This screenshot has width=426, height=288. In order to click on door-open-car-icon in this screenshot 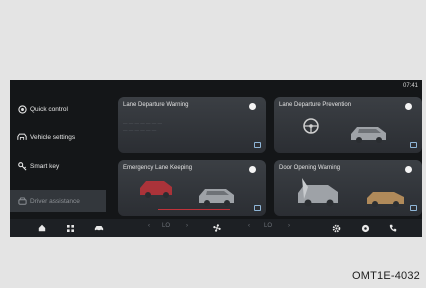, I will do `click(318, 192)`.